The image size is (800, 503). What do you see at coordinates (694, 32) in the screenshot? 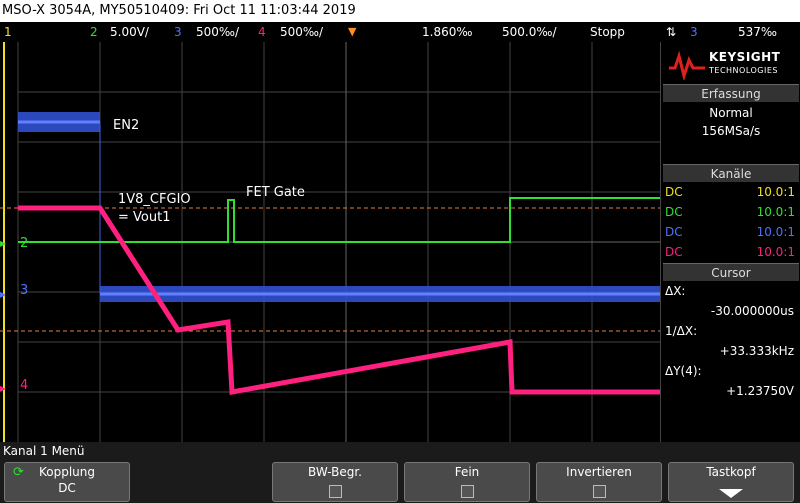
I see `trigger-source: 3` at bounding box center [694, 32].